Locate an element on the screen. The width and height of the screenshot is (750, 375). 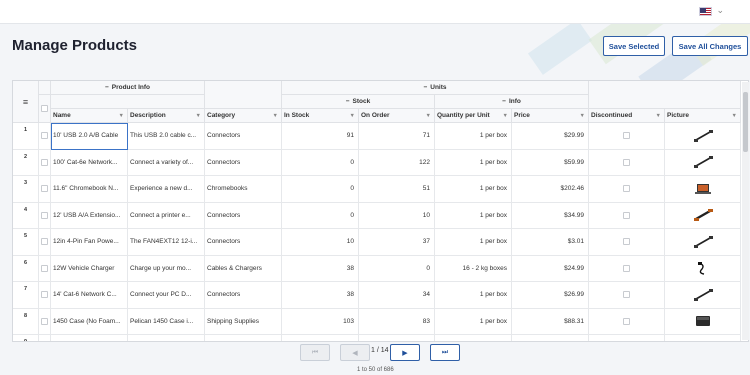
cell-on-order: 10 is located at coordinates (397, 215).